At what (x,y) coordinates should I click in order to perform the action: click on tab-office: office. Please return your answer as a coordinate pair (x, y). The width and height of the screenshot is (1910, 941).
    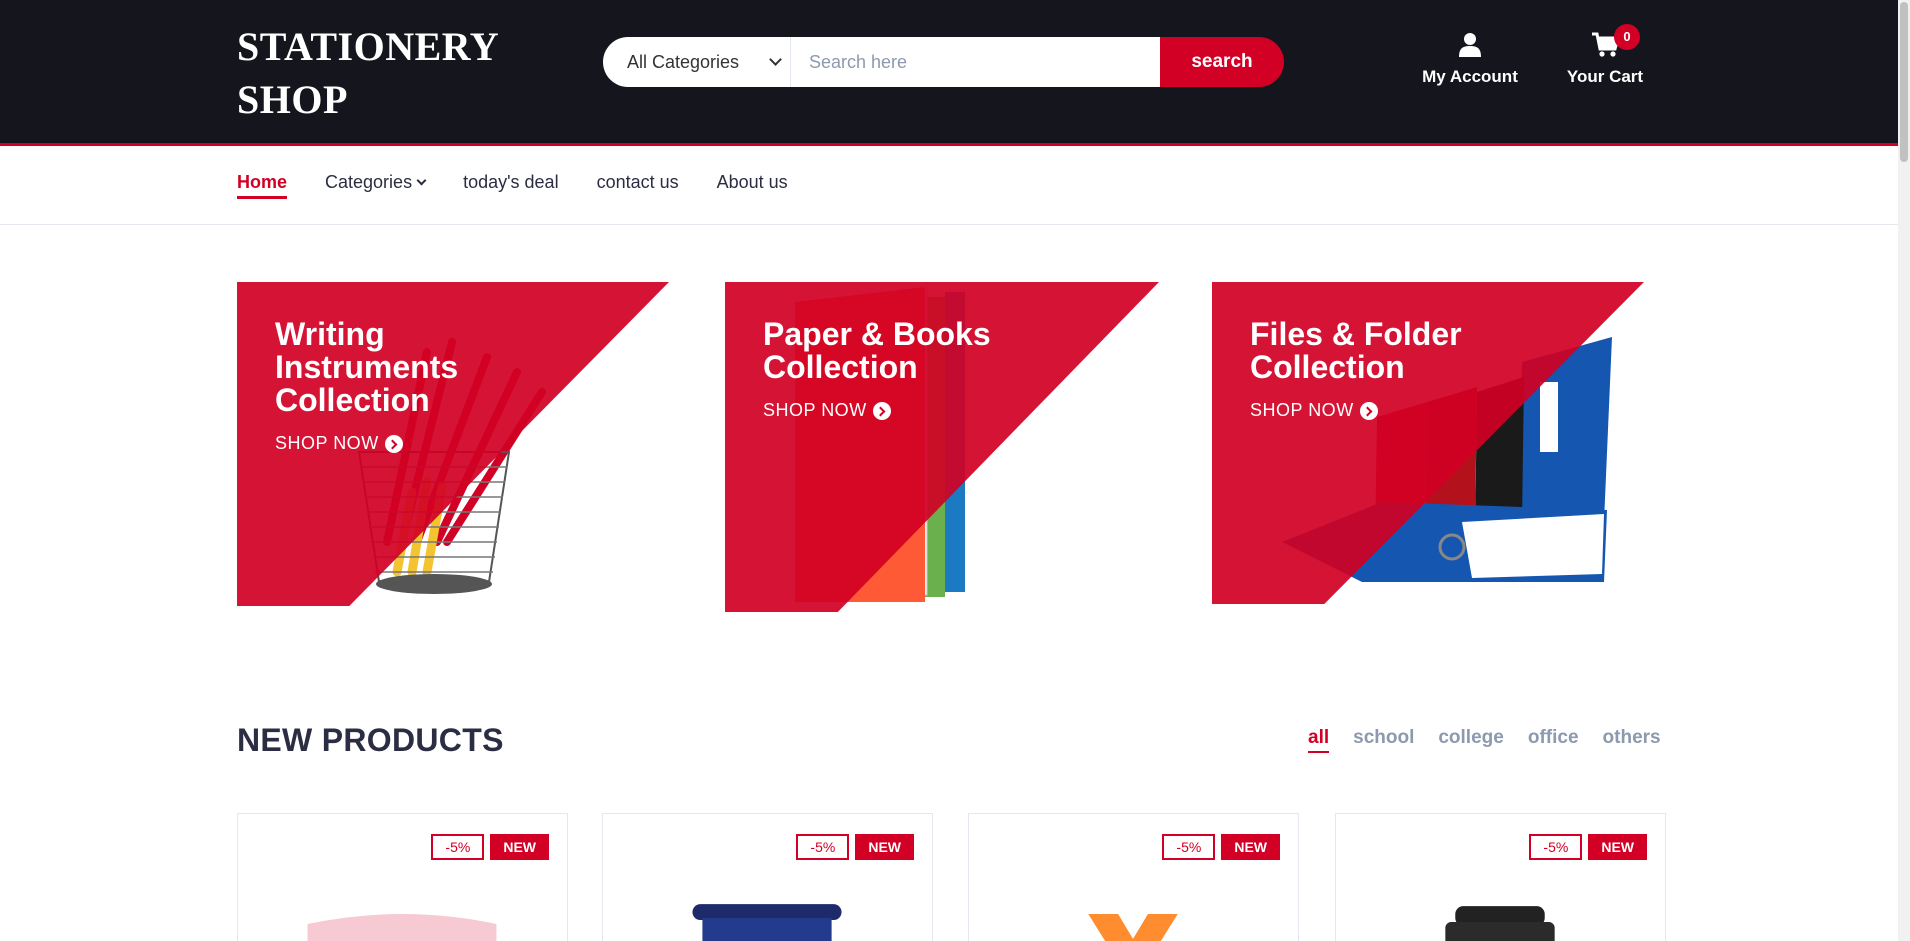
    Looking at the image, I should click on (1553, 740).